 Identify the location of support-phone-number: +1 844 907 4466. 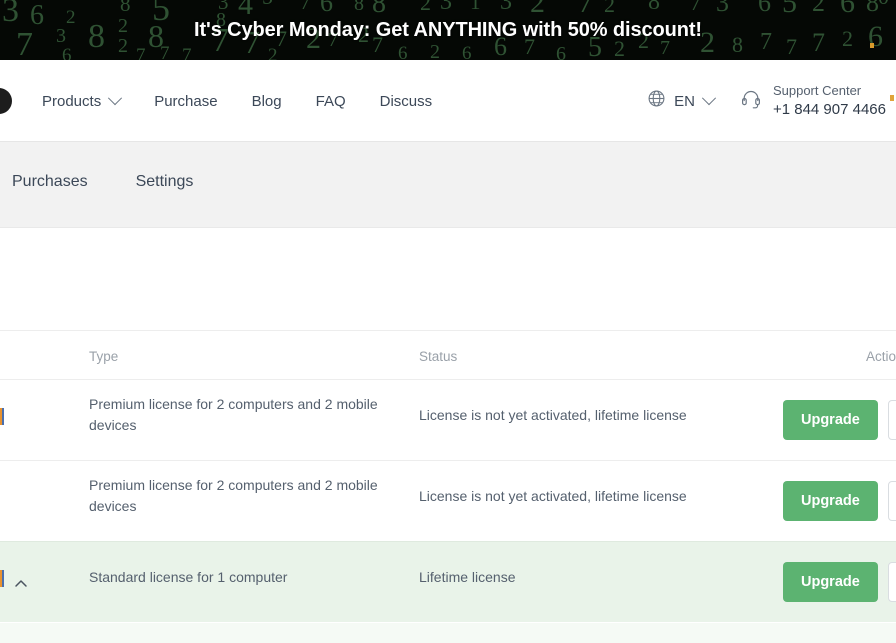
(829, 109).